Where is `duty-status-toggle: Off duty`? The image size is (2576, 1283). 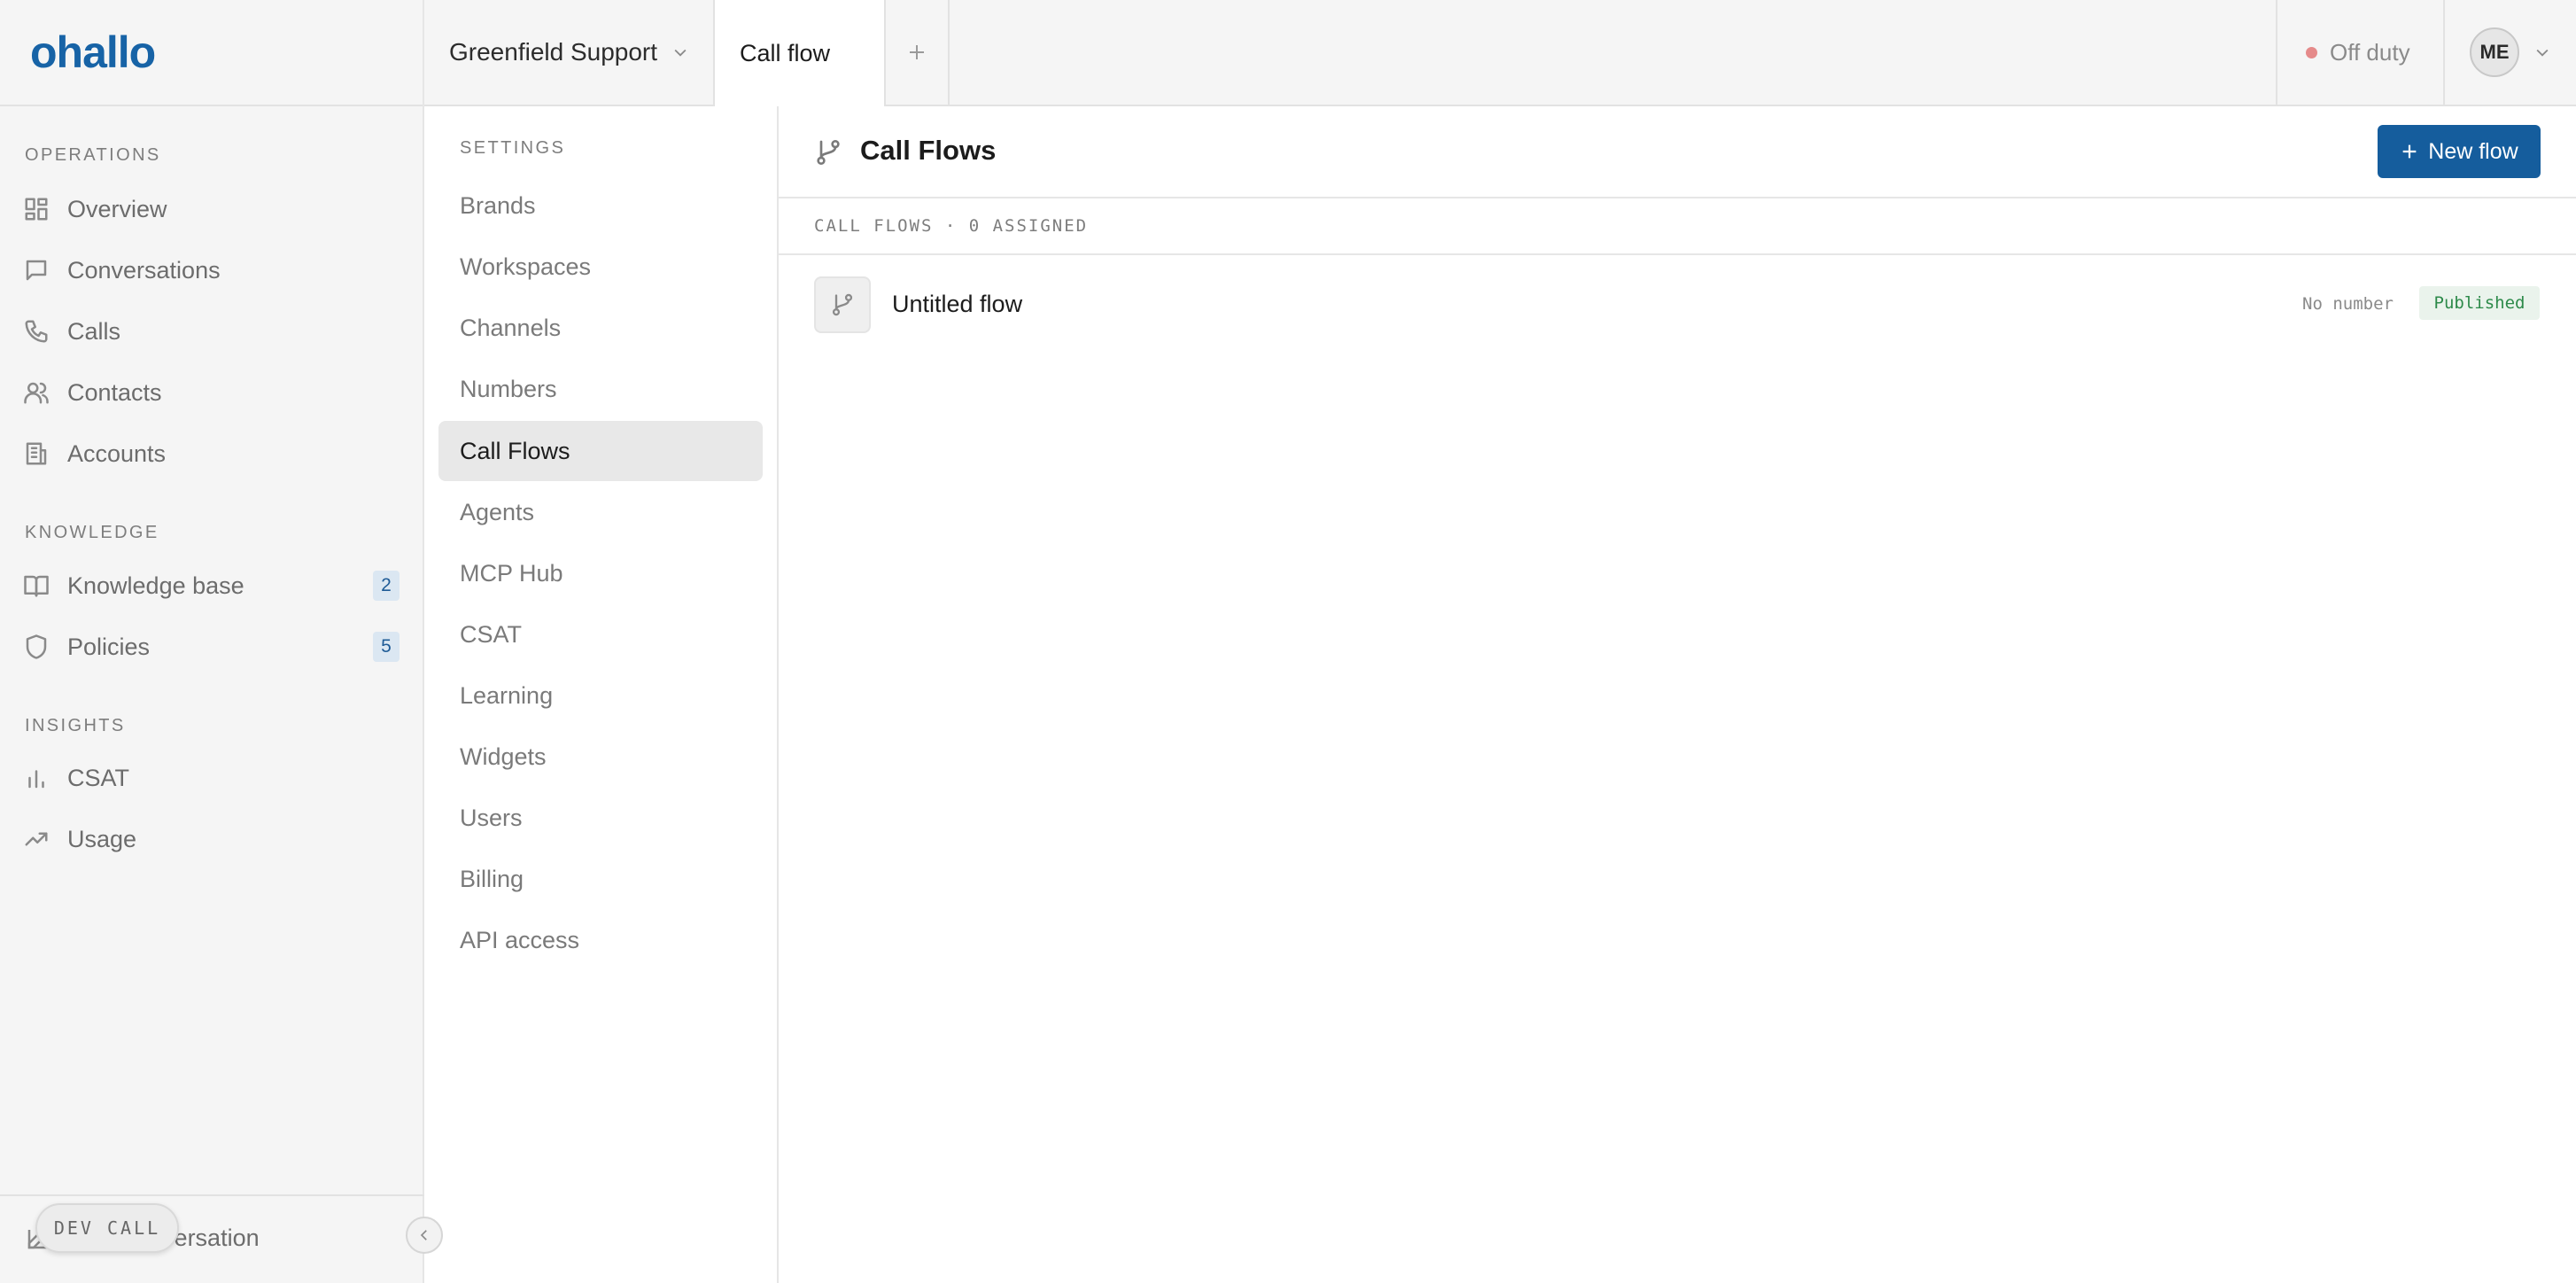
duty-status-toggle: Off duty is located at coordinates (2360, 52).